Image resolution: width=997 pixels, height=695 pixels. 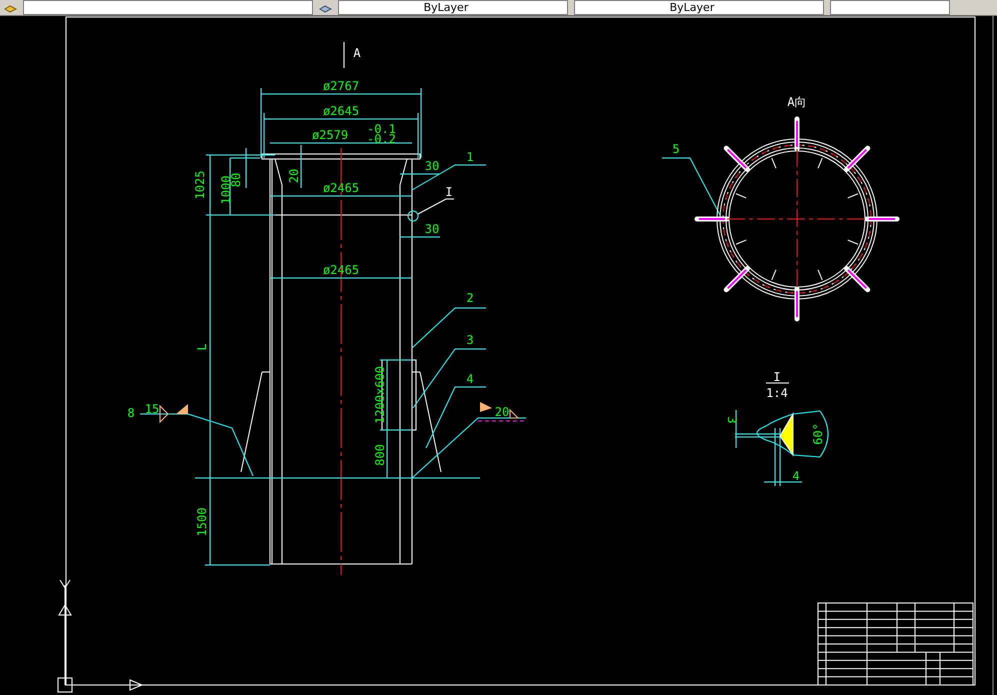 What do you see at coordinates (380, 455) in the screenshot?
I see `dimension-text: 800` at bounding box center [380, 455].